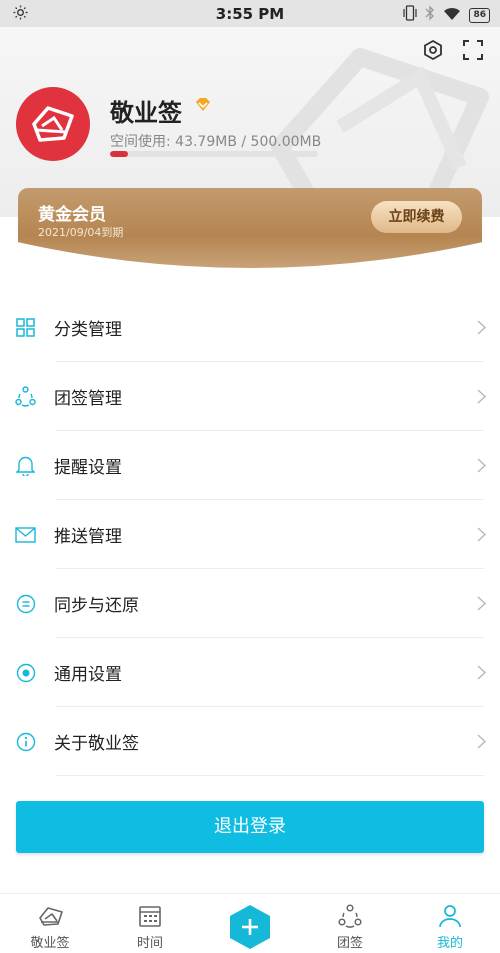  What do you see at coordinates (72, 215) in the screenshot?
I see `membership-title: 黄金会员` at bounding box center [72, 215].